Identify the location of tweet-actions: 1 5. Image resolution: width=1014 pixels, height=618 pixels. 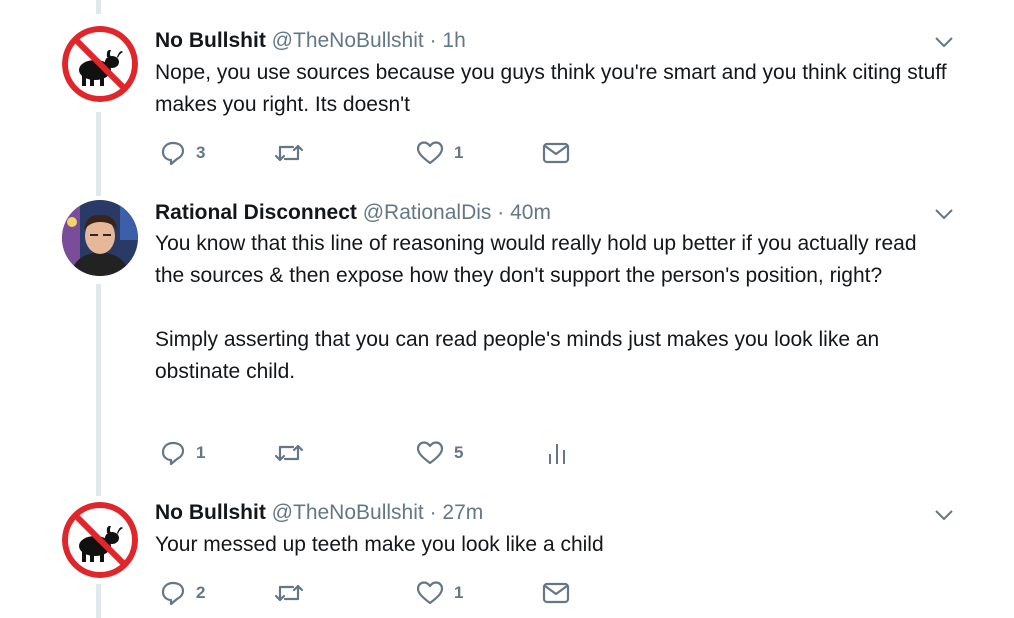
(370, 453).